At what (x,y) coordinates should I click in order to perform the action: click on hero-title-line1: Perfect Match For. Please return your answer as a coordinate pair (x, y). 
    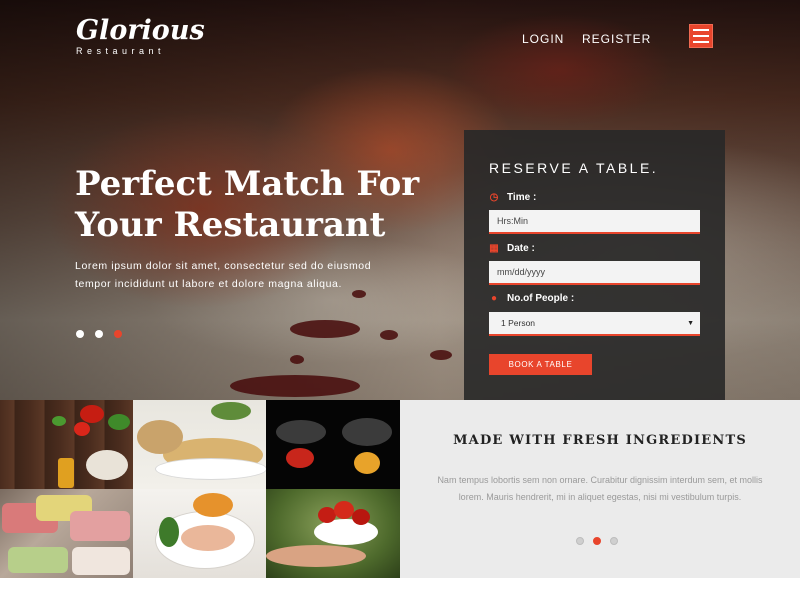
    Looking at the image, I should click on (247, 184).